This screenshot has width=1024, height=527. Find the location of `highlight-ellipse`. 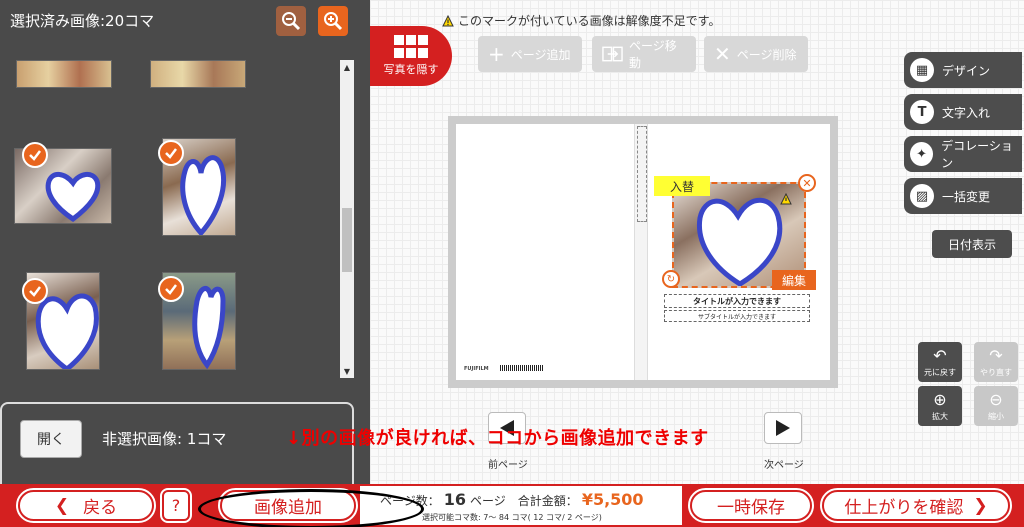

highlight-ellipse is located at coordinates (311, 508).